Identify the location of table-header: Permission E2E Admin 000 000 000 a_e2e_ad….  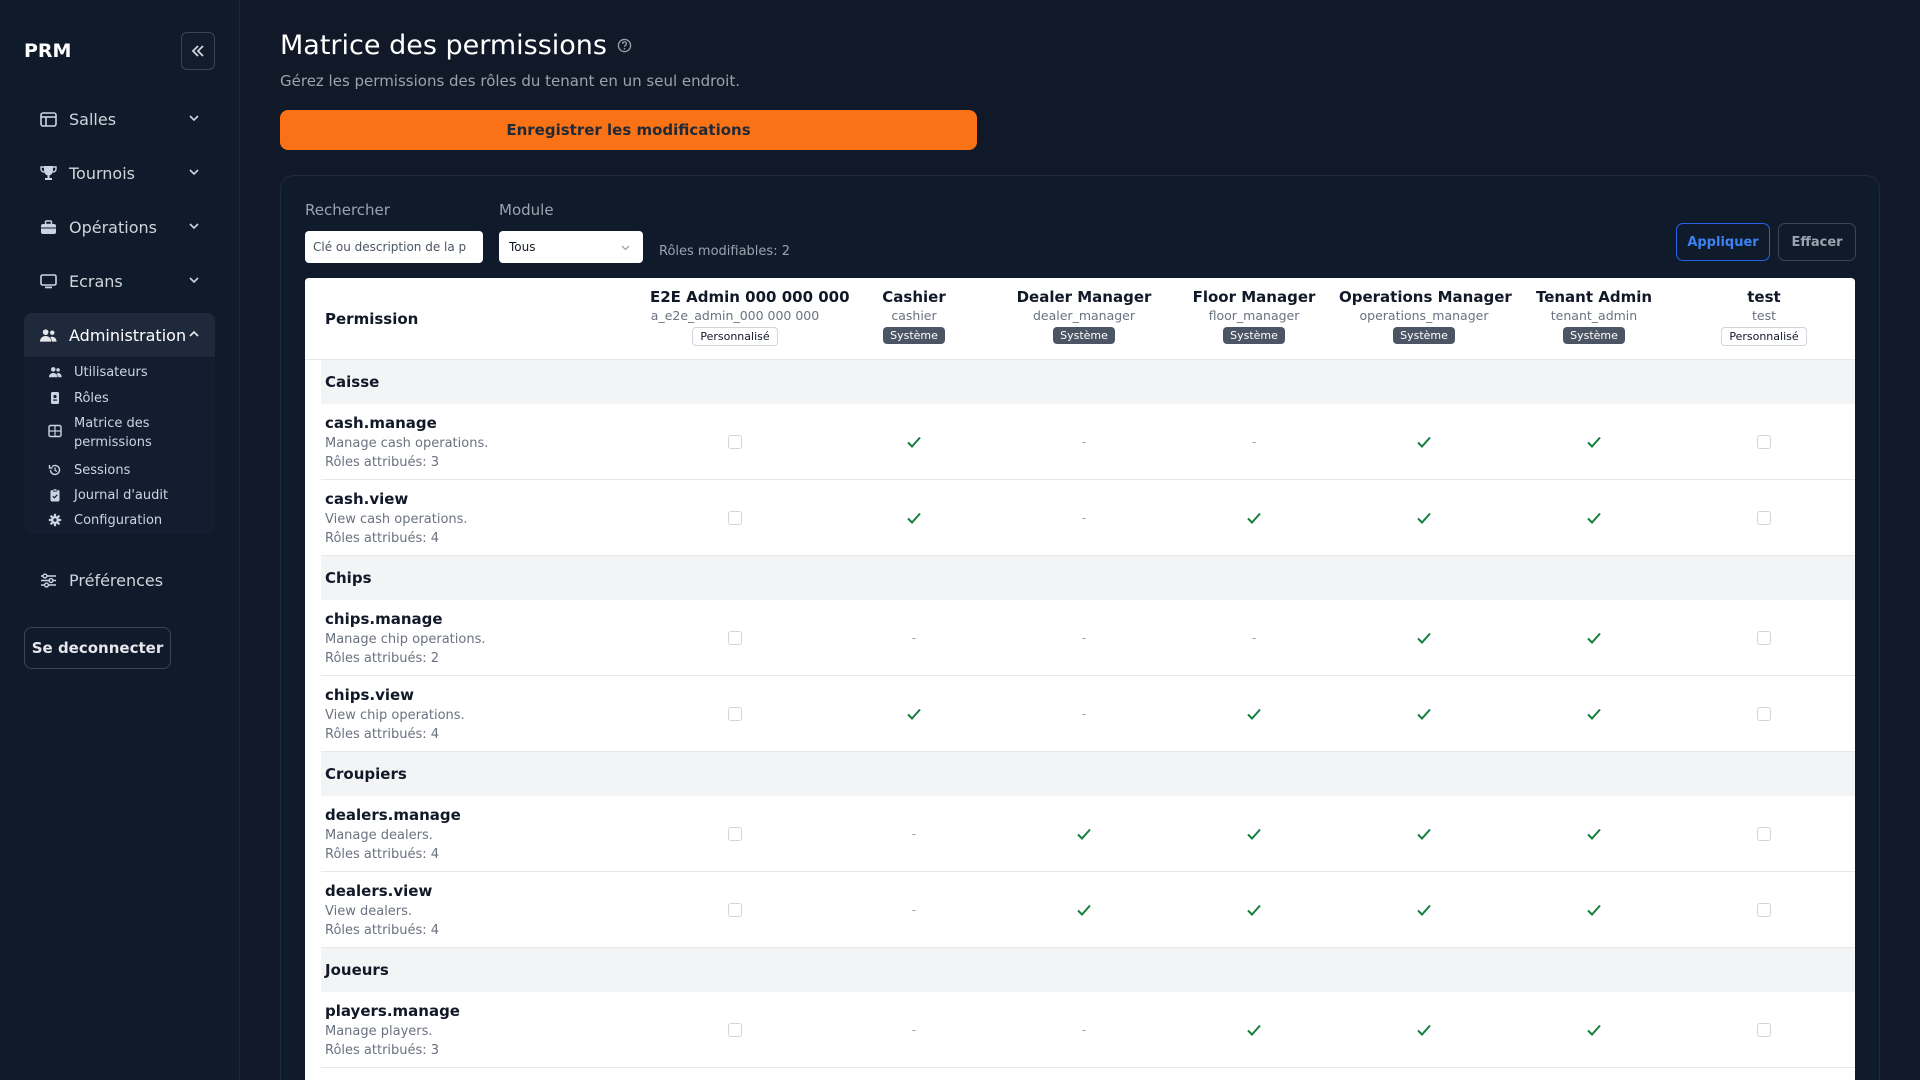
(1080, 319).